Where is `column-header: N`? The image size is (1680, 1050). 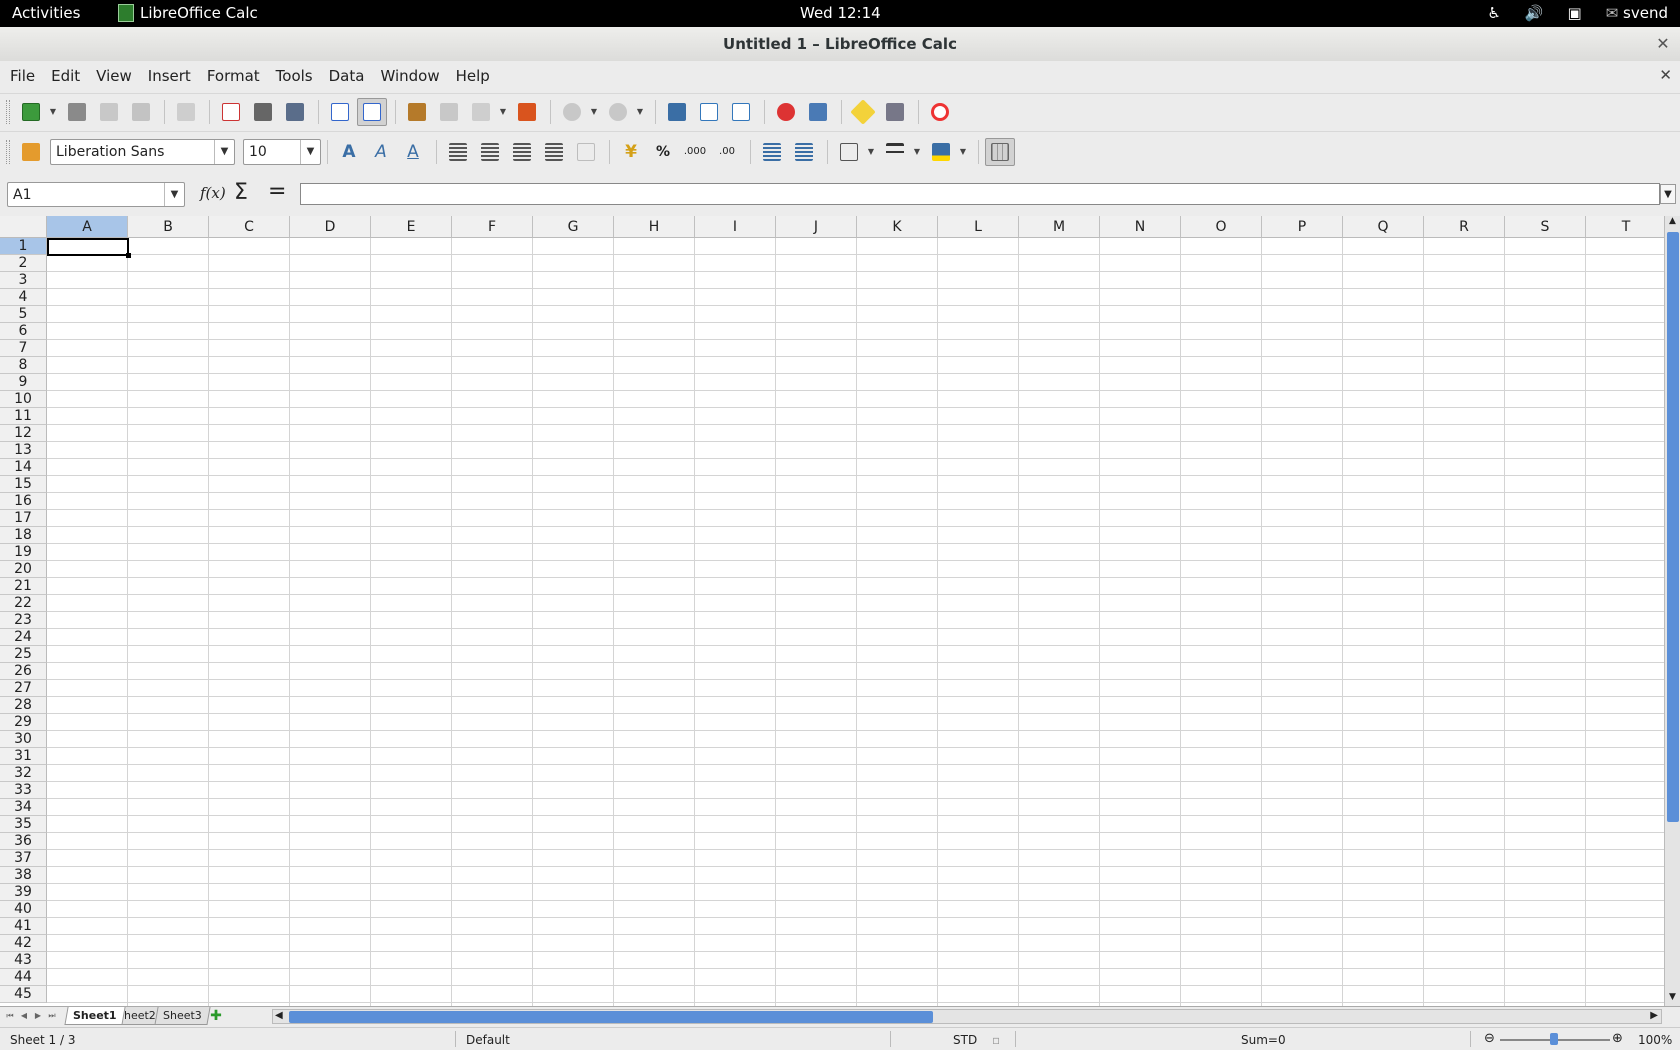
column-header: N is located at coordinates (1140, 227).